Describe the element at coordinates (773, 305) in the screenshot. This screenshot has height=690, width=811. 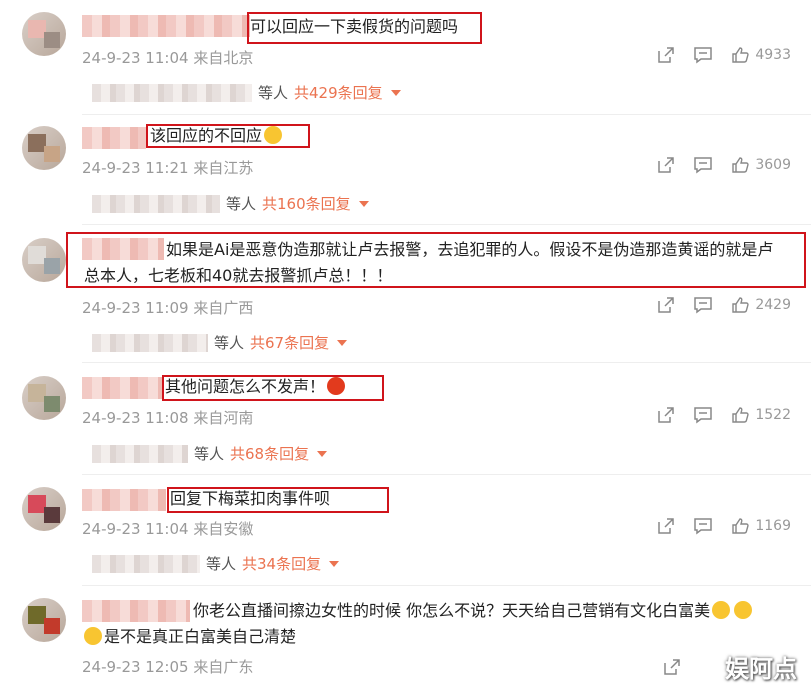
I see `like-count: 2429` at that location.